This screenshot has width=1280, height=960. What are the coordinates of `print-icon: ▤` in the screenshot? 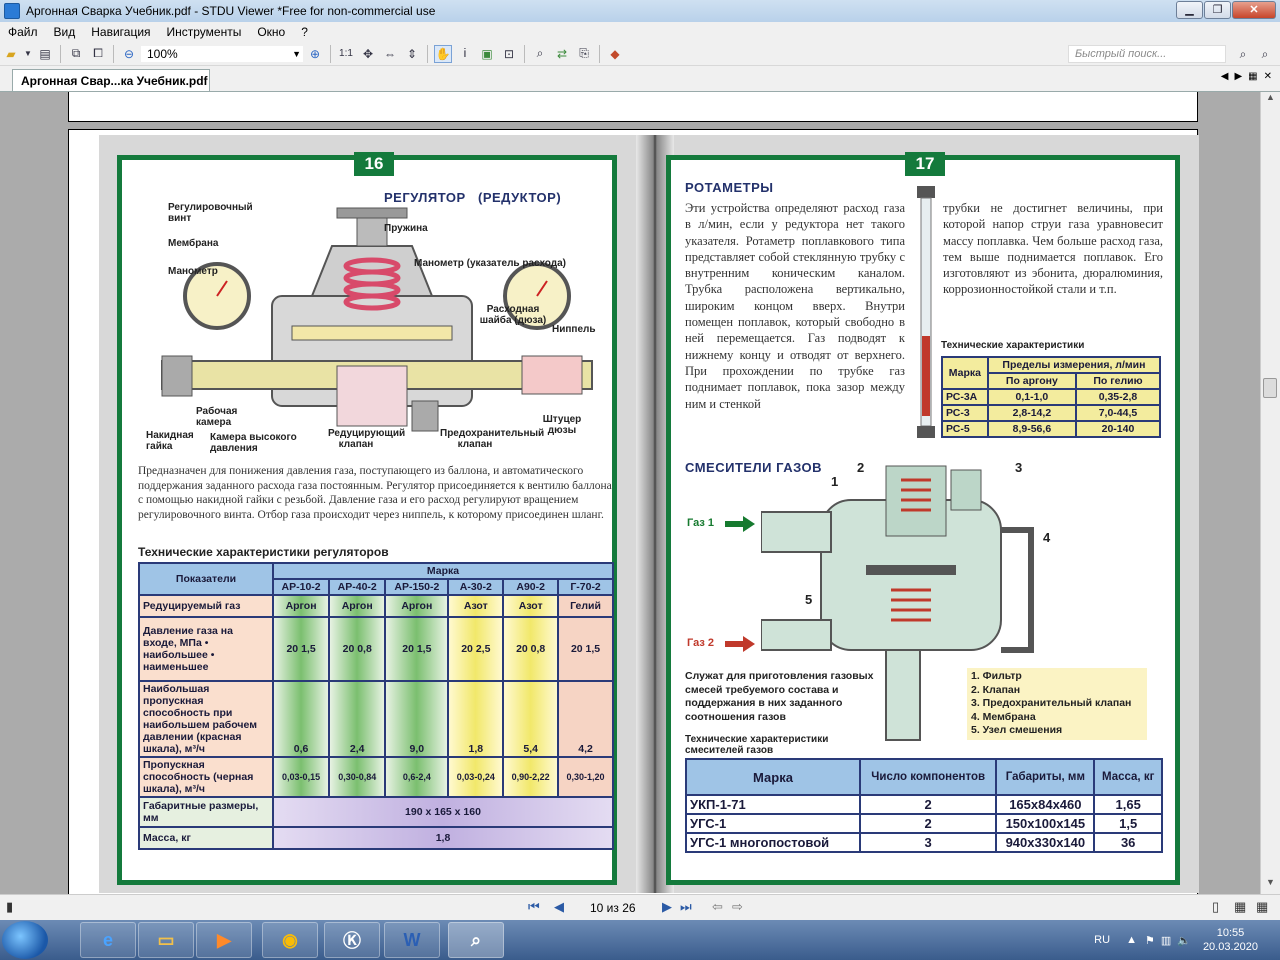 It's located at (45, 54).